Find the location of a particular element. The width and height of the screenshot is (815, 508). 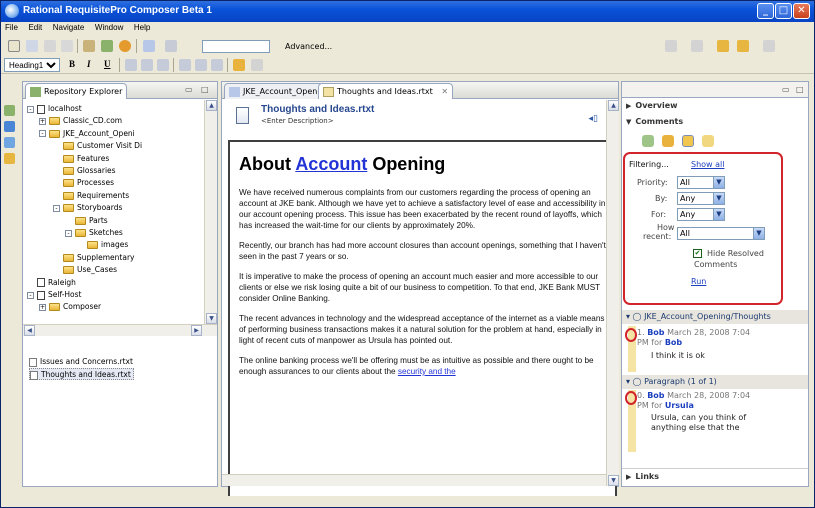

outdent-icon is located at coordinates (185, 65).